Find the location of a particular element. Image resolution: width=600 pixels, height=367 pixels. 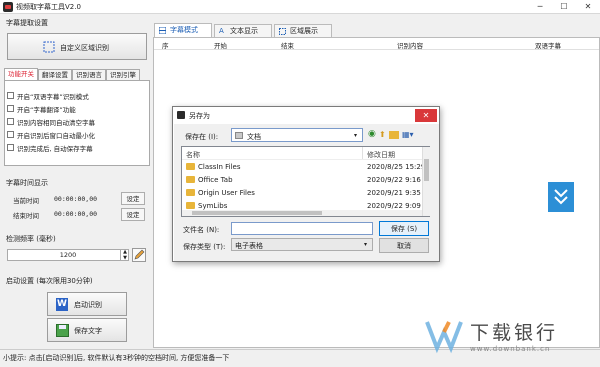

file-date: 2020/8/25 15:29 is located at coordinates (396, 167).